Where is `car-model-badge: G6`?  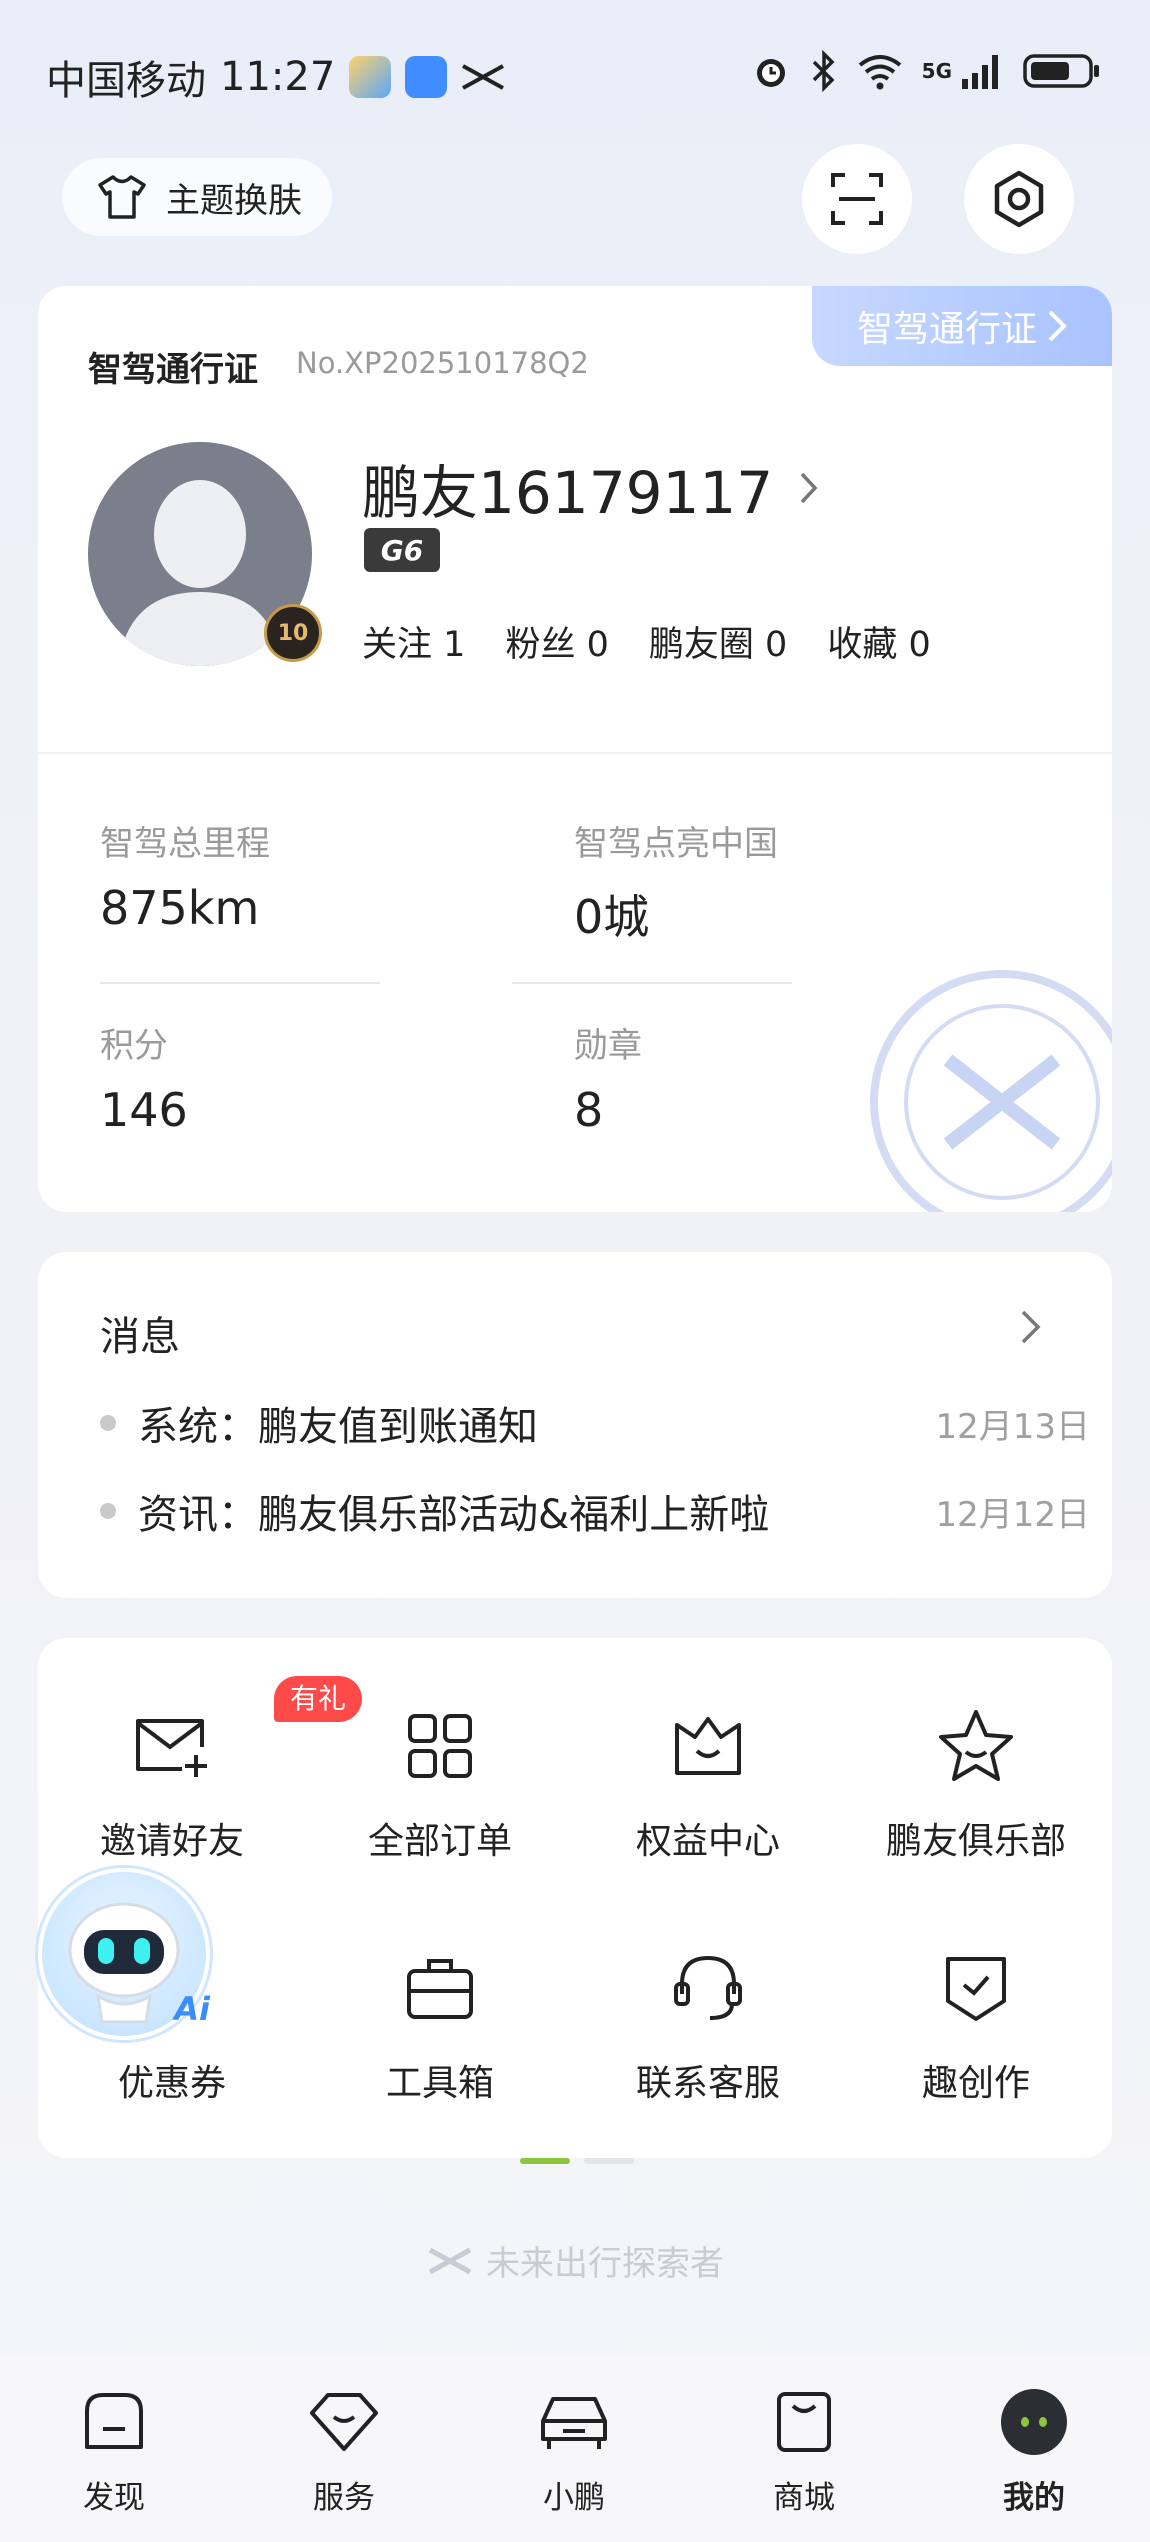
car-model-badge: G6 is located at coordinates (402, 550).